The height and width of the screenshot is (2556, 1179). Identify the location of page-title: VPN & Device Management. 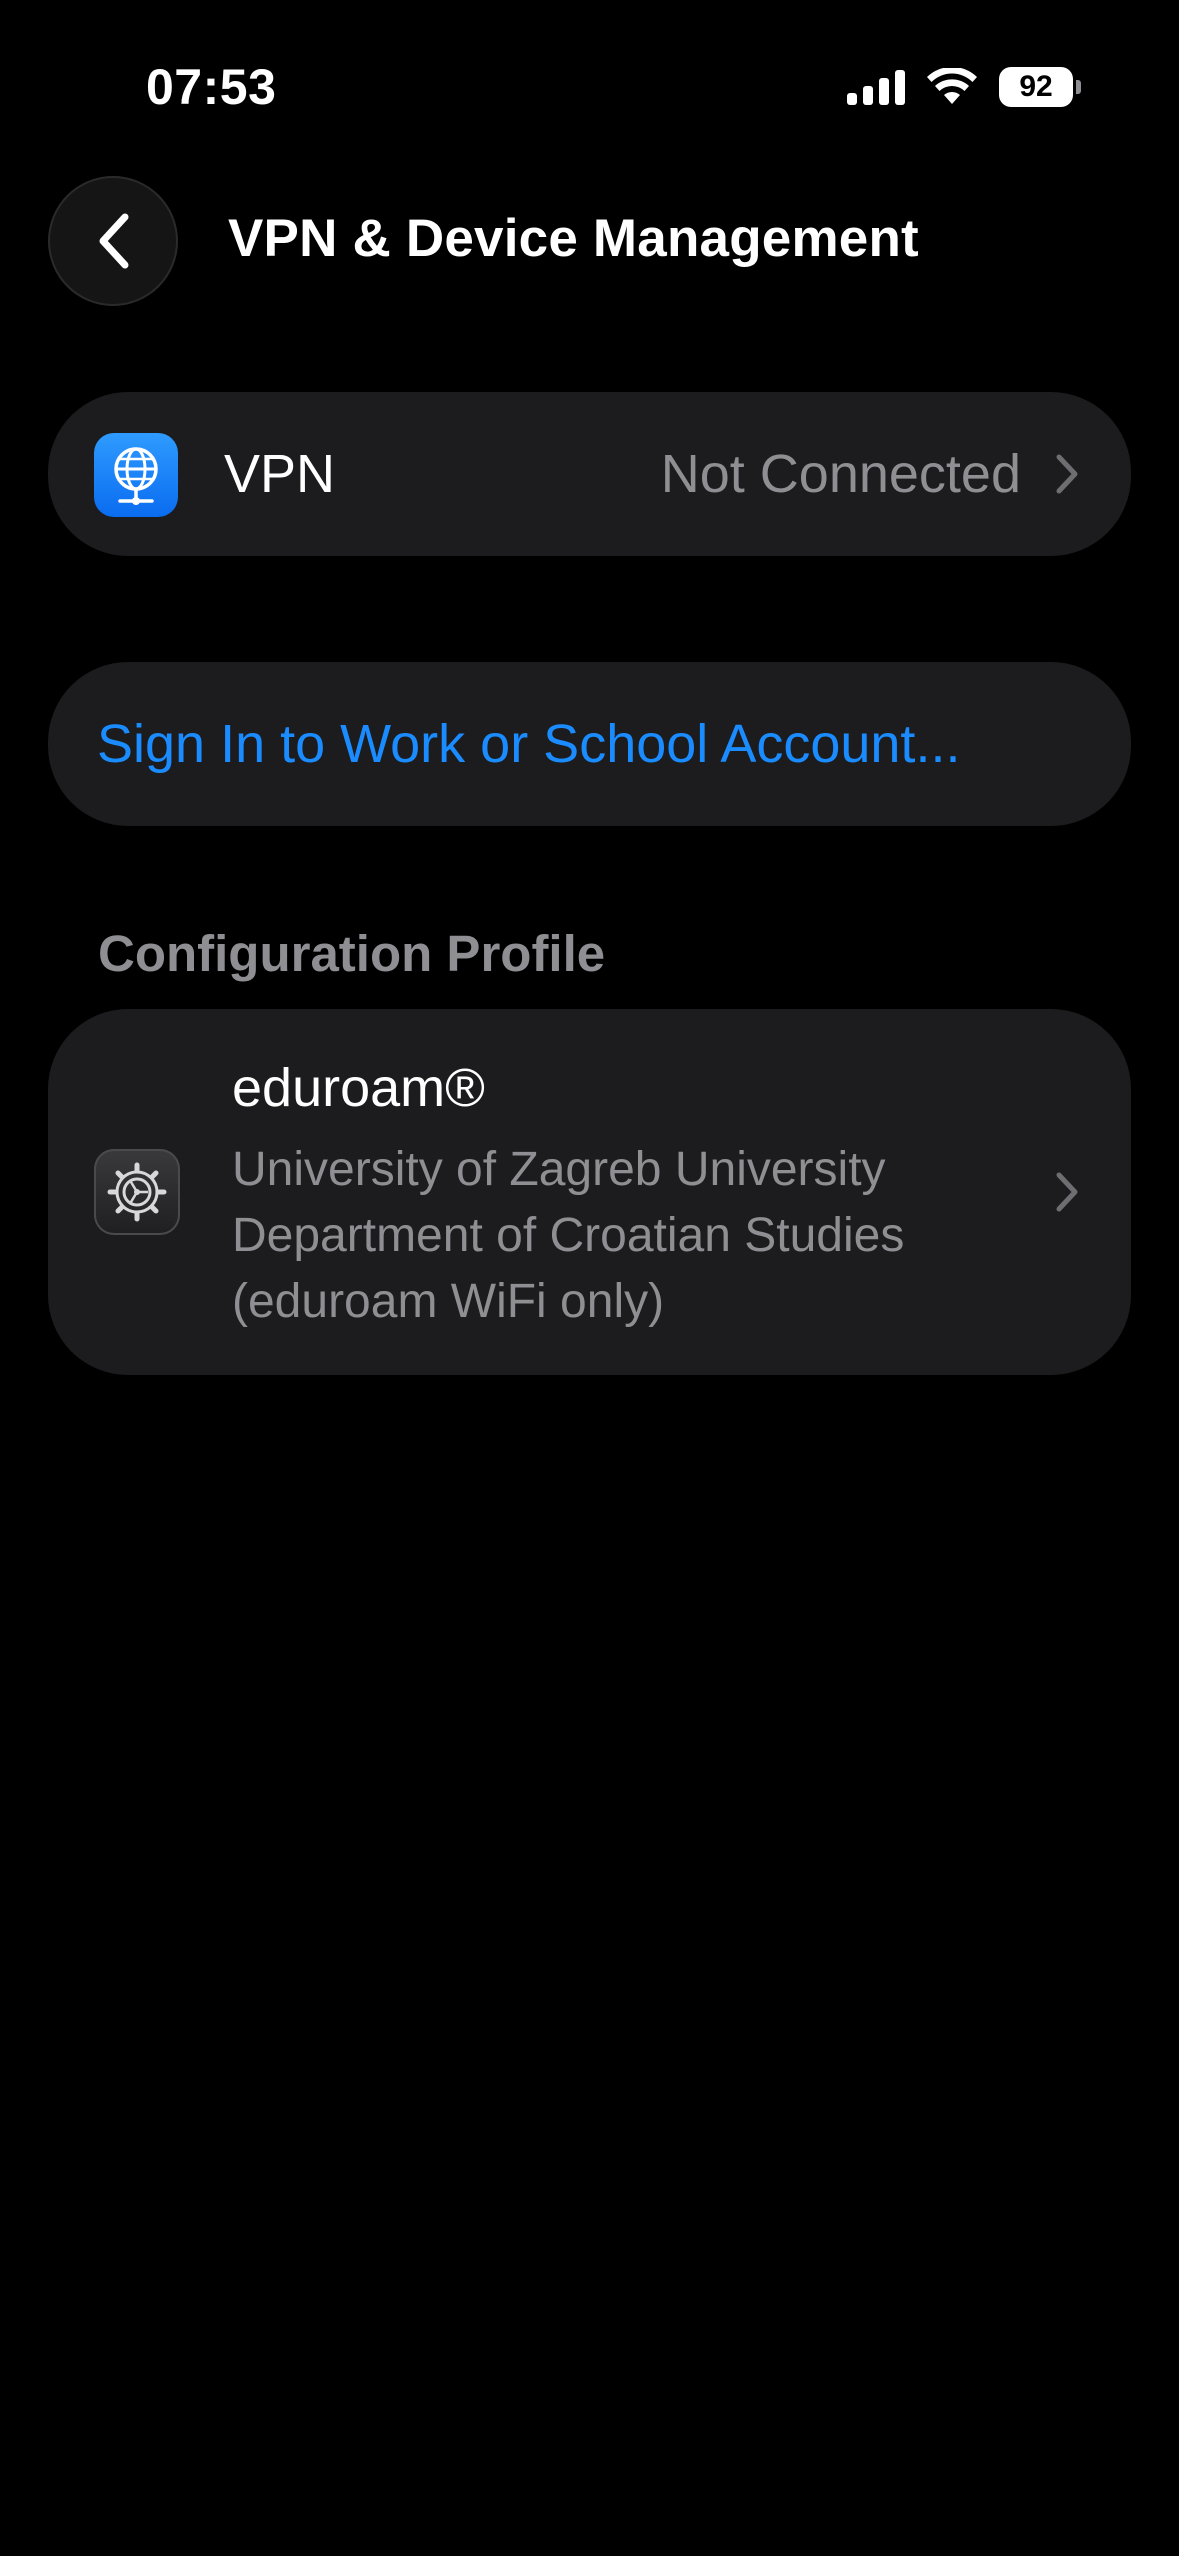
(573, 238).